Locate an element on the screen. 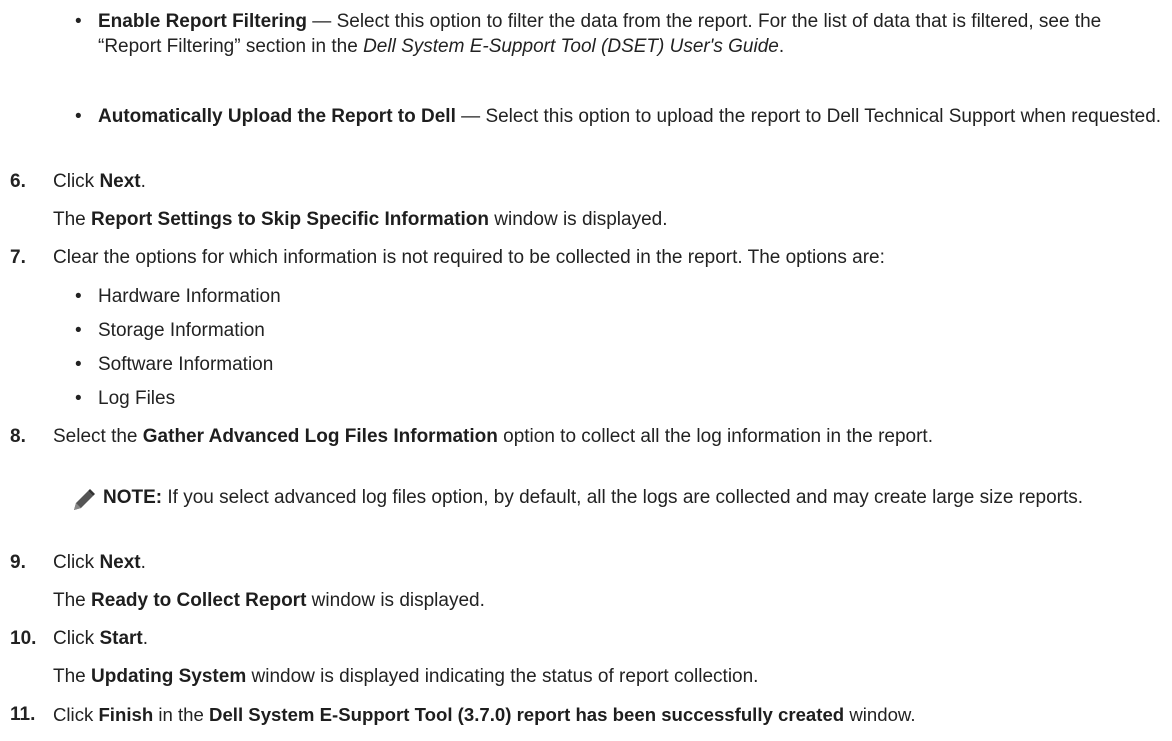 Image resolution: width=1172 pixels, height=741 pixels. step-text: Click Start. is located at coordinates (101, 638).